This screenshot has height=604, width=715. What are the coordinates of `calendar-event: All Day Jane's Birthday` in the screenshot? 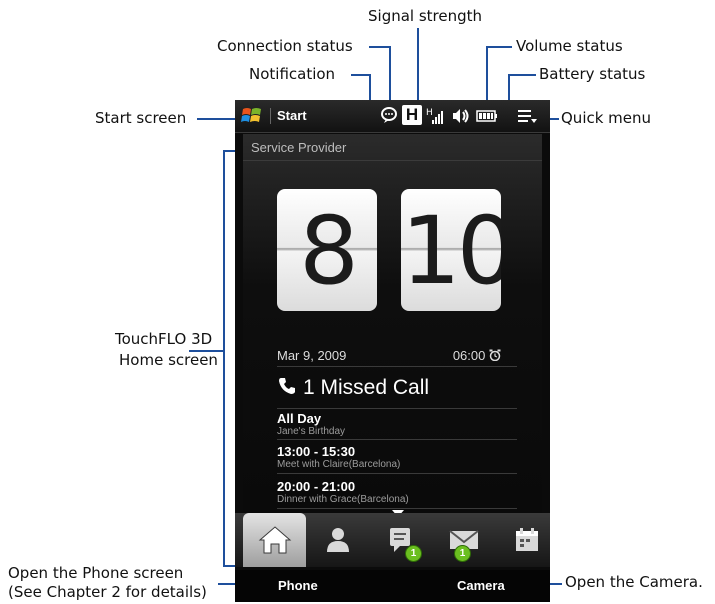 It's located at (397, 425).